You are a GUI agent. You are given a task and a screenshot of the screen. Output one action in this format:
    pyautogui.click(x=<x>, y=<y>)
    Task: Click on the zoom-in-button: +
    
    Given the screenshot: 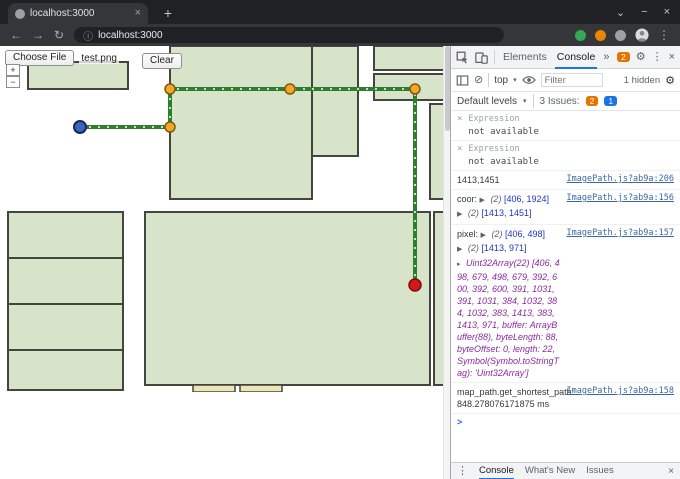 What is the action you would take?
    pyautogui.click(x=13, y=70)
    